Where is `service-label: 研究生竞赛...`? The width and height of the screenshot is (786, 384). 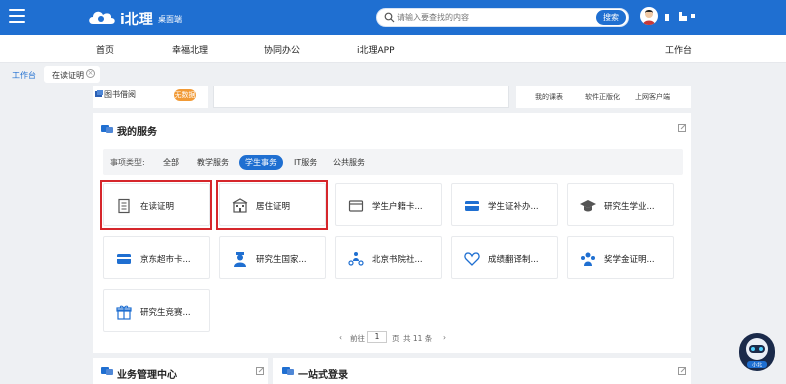 service-label: 研究生竞赛... is located at coordinates (165, 313).